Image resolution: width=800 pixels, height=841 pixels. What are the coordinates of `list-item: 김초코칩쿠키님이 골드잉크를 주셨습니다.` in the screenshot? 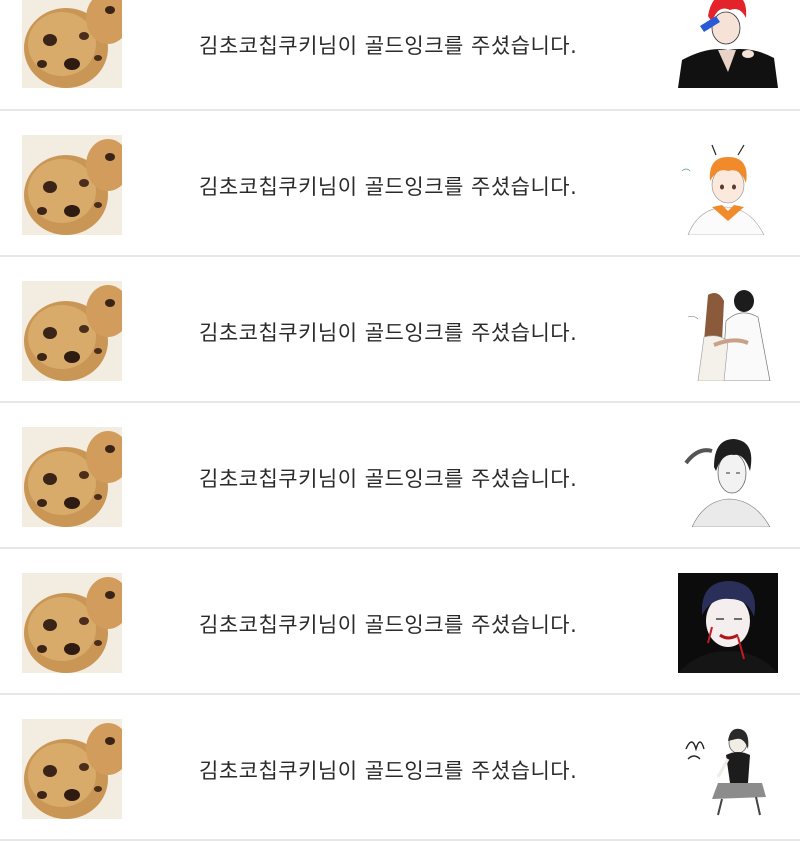 It's located at (400, 55).